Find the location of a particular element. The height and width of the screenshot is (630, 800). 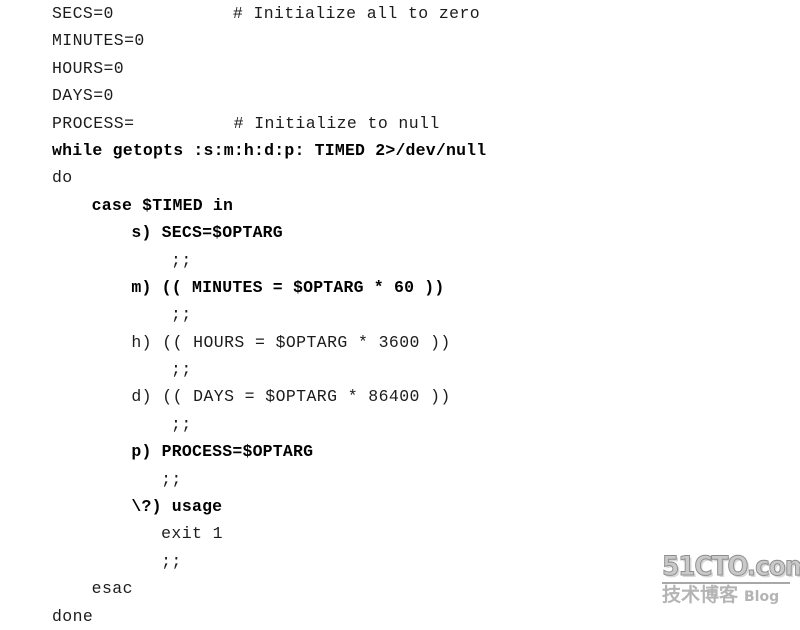

code-line: esac is located at coordinates (400, 588).